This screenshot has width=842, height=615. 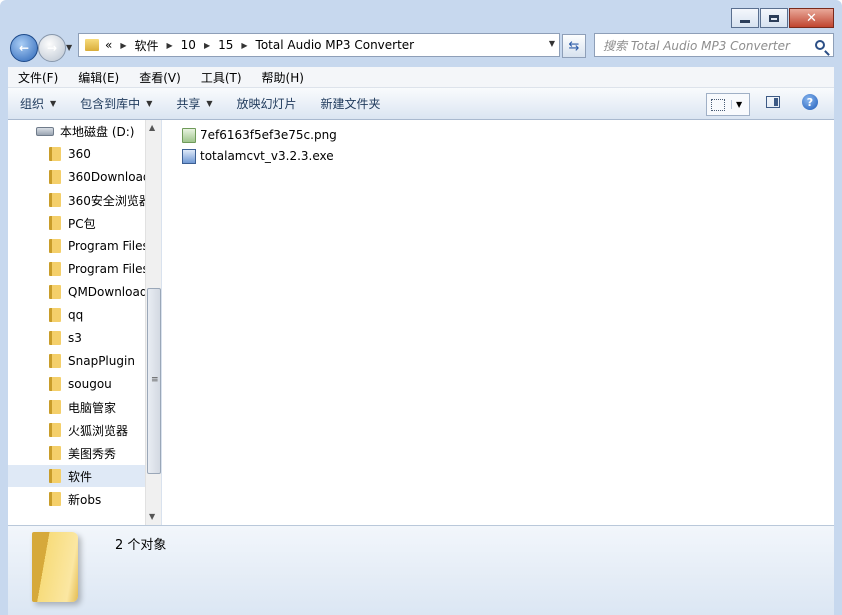 What do you see at coordinates (79, 154) in the screenshot?
I see `nav-item-label: 360` at bounding box center [79, 154].